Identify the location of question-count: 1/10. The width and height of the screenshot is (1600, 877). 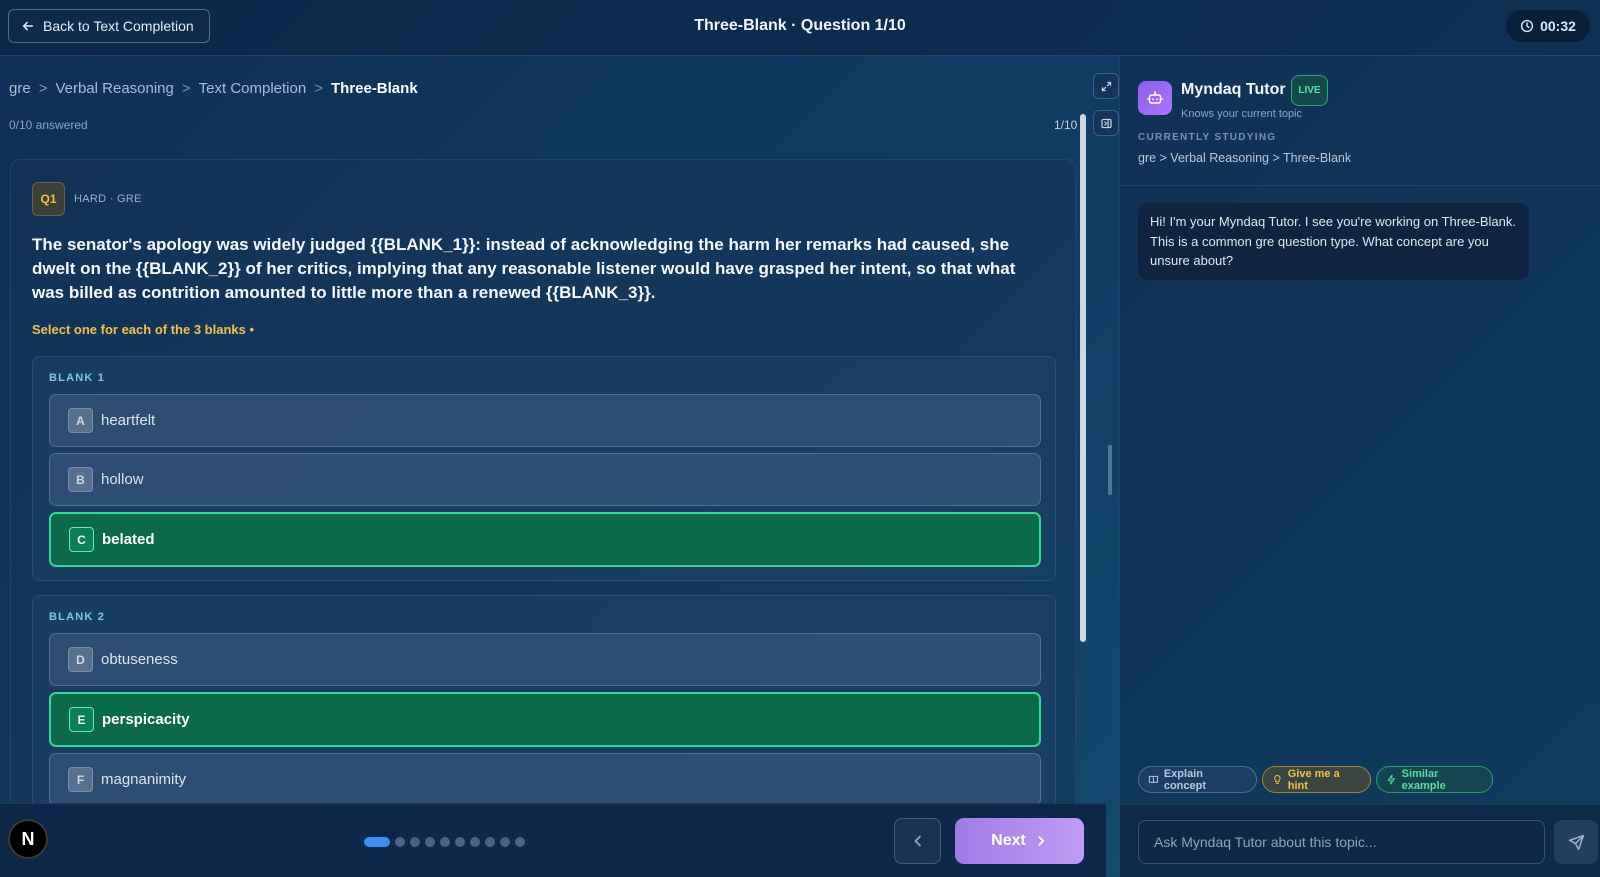
(1066, 125).